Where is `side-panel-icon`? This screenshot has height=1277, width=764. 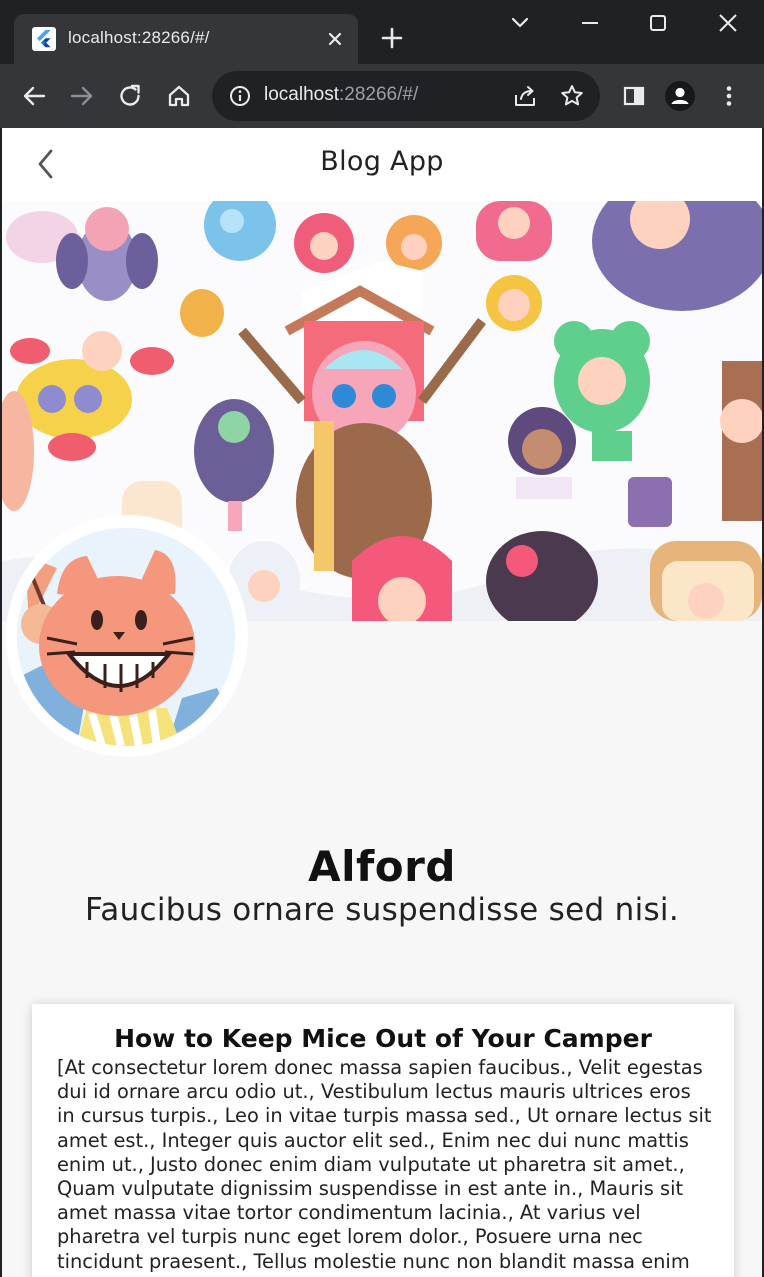
side-panel-icon is located at coordinates (634, 96).